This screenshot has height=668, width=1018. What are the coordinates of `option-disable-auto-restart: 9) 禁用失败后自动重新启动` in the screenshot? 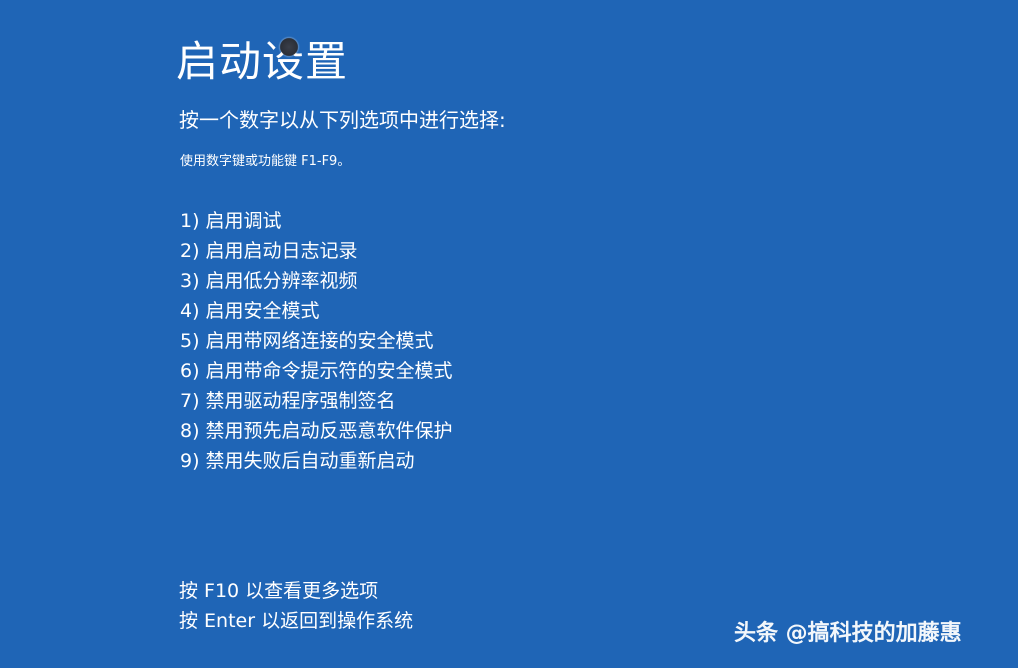 It's located at (316, 461).